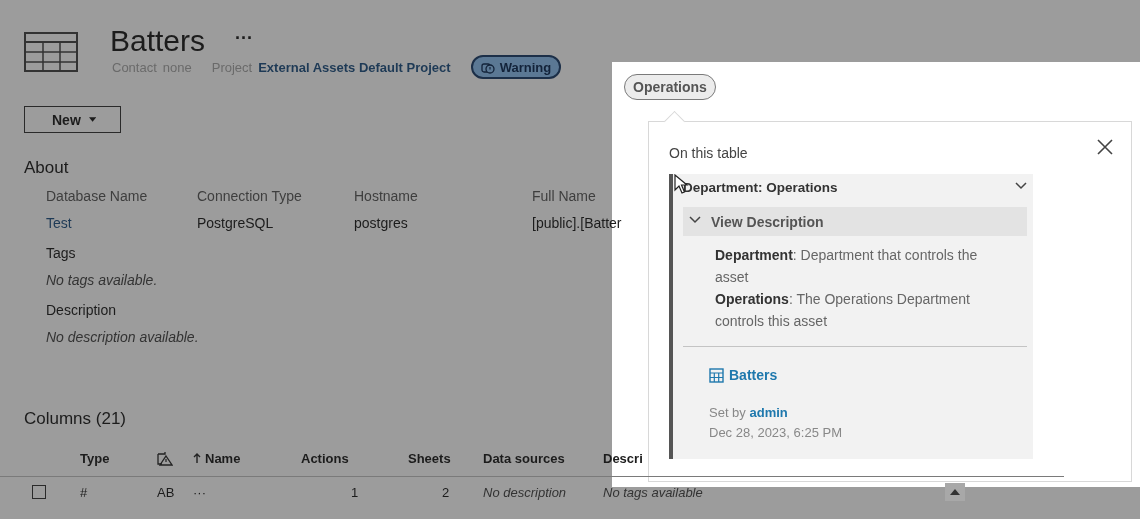  Describe the element at coordinates (855, 221) in the screenshot. I see `view-description-toggle: View Description` at that location.